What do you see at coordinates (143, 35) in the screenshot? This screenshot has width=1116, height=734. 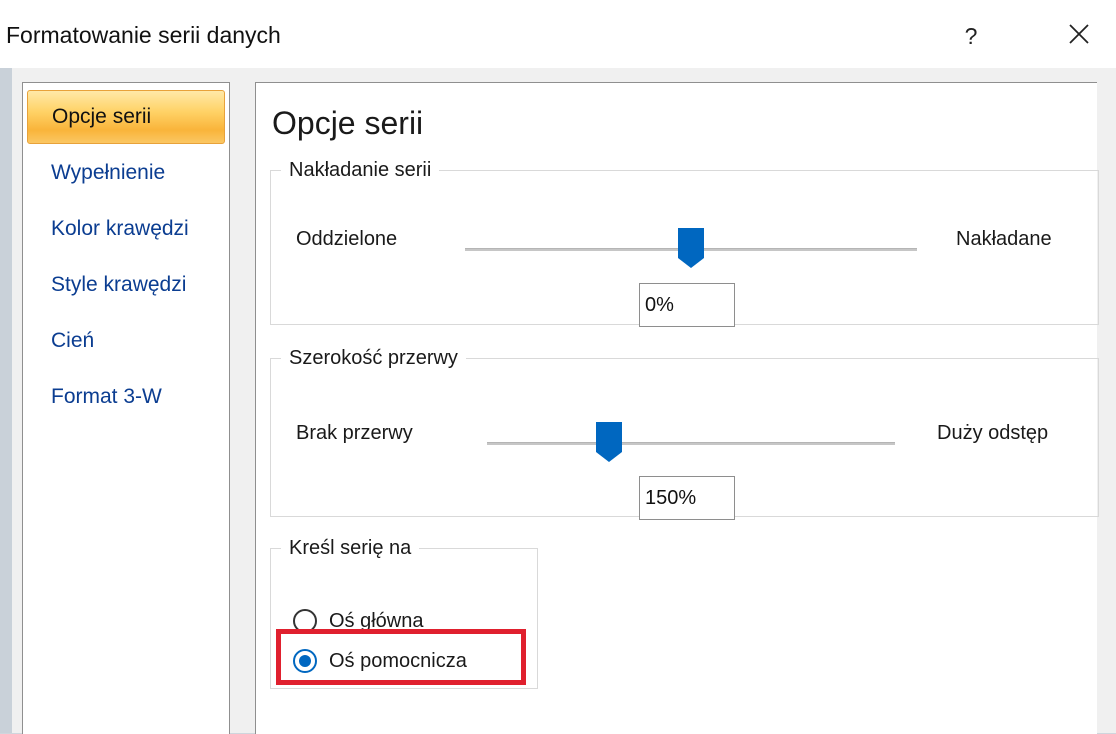 I see `dialog-title: Formatowanie serii danych` at bounding box center [143, 35].